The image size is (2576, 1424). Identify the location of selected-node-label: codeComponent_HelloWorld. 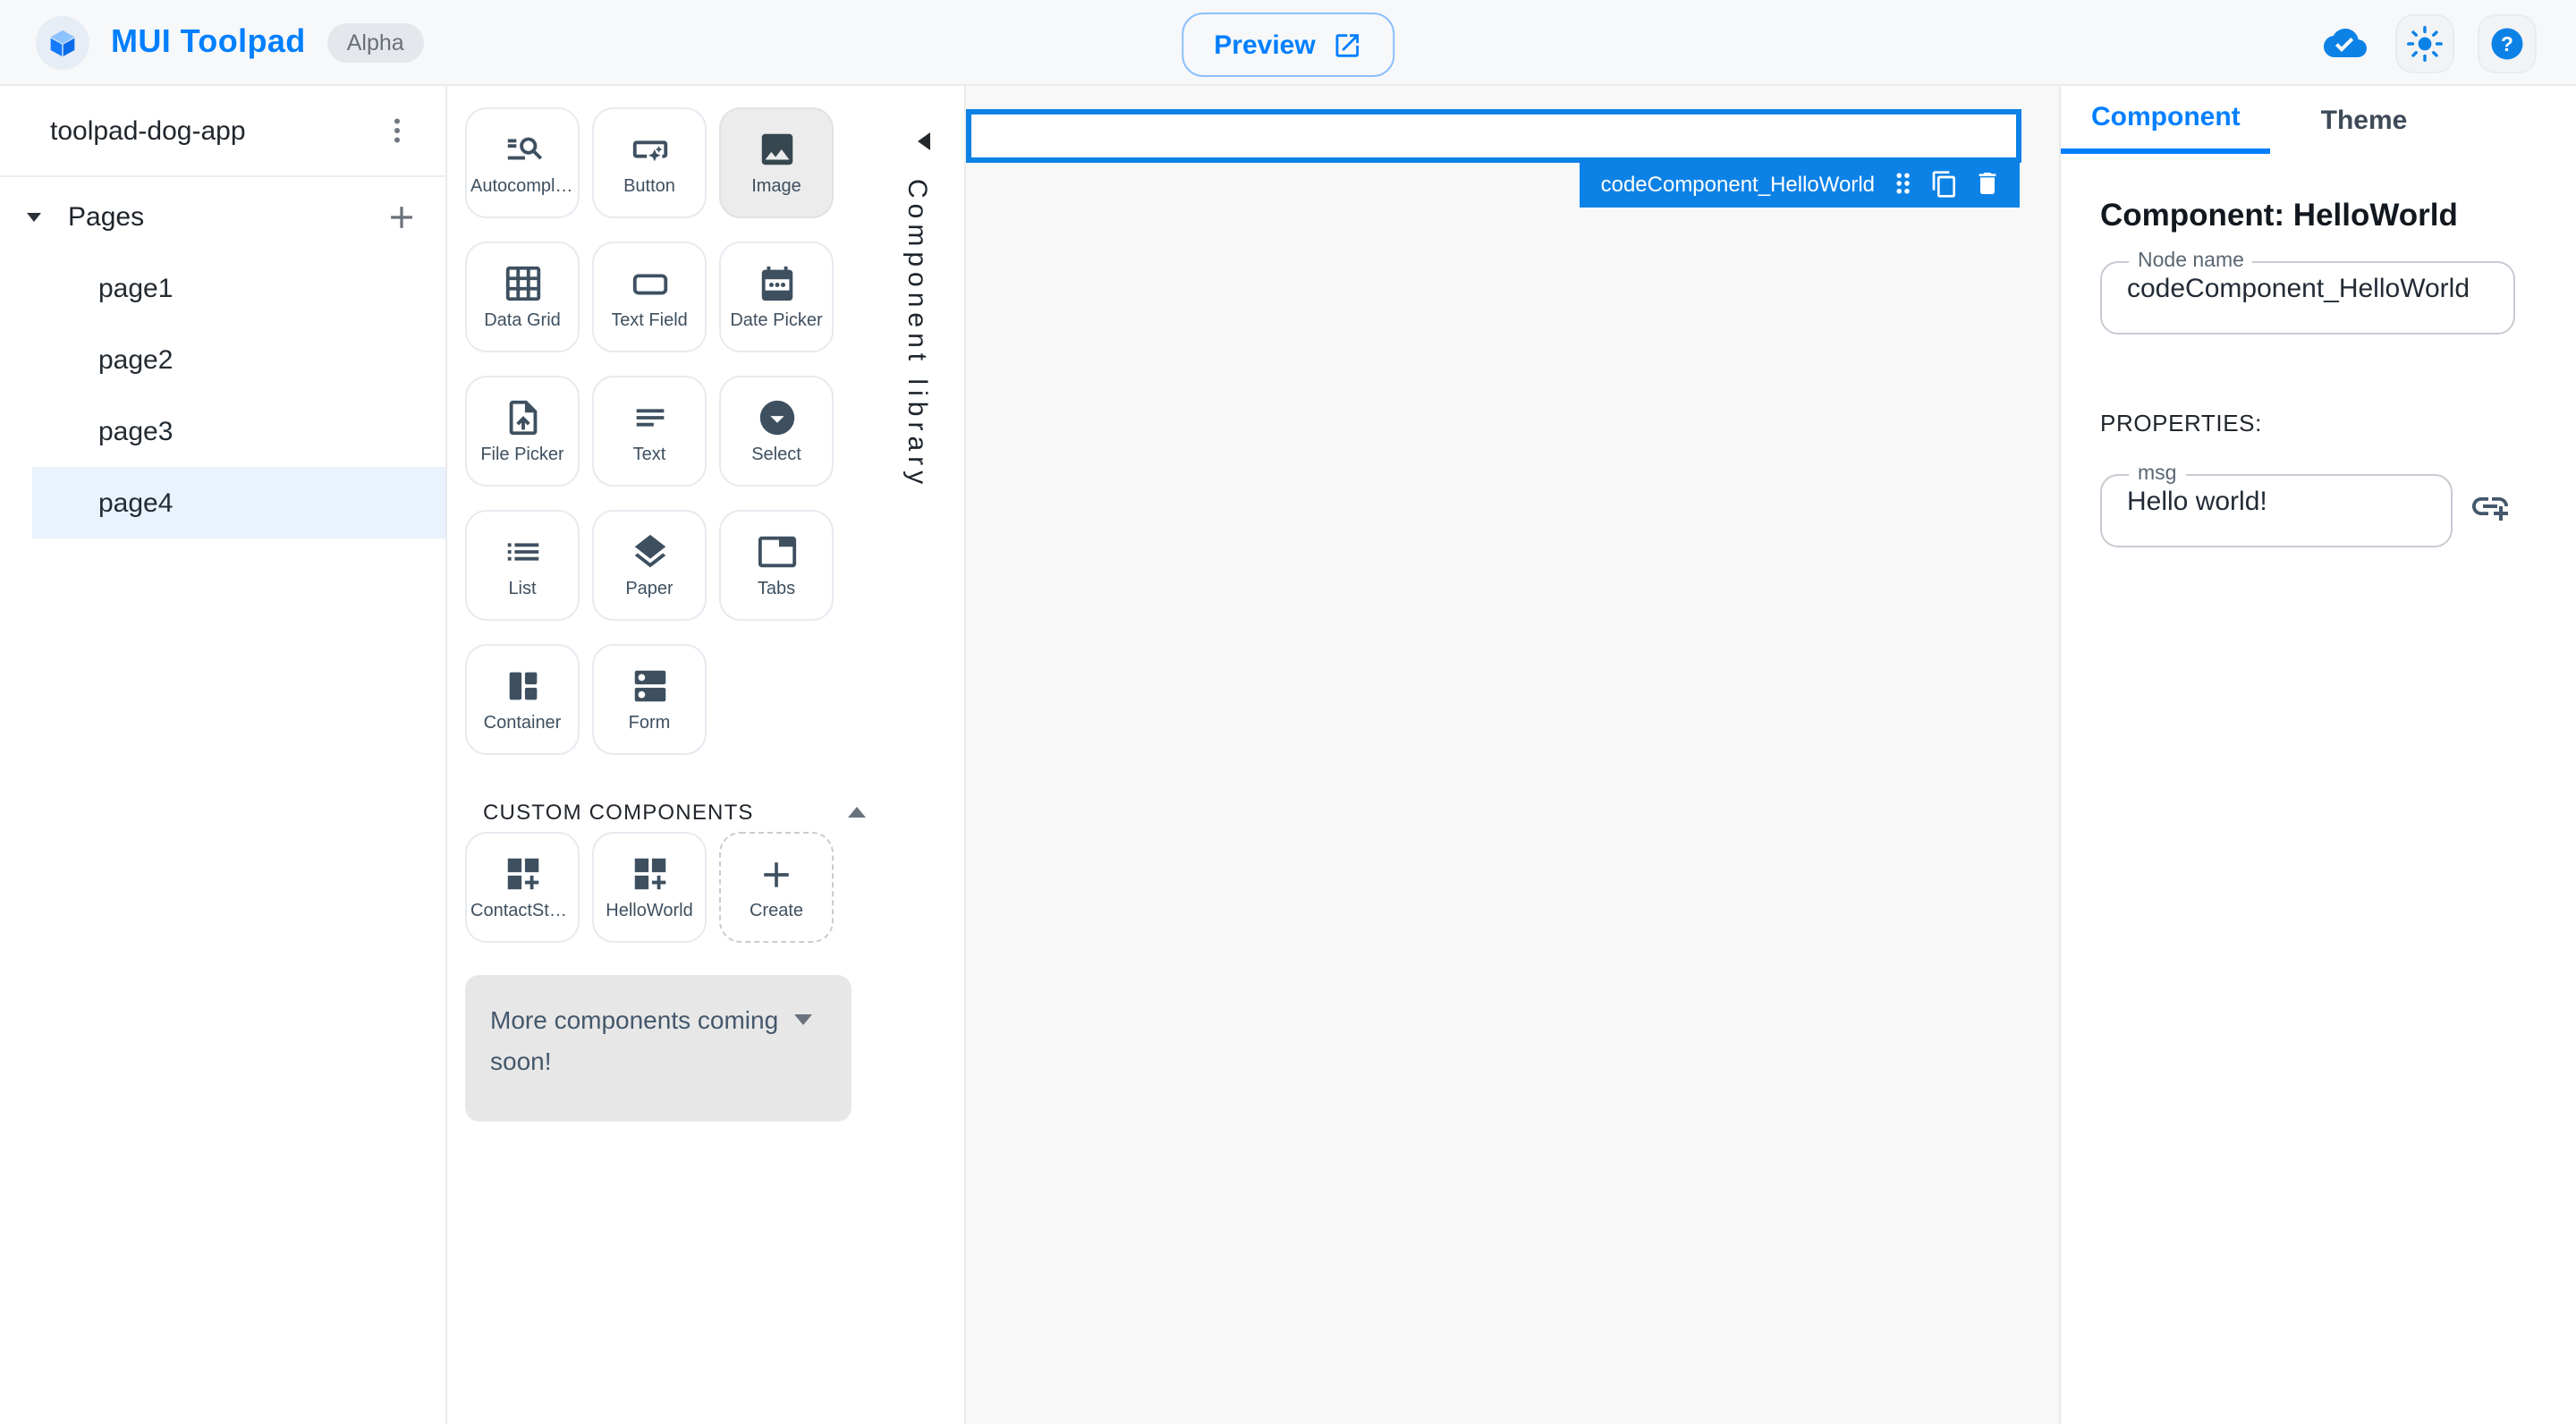
(1737, 183).